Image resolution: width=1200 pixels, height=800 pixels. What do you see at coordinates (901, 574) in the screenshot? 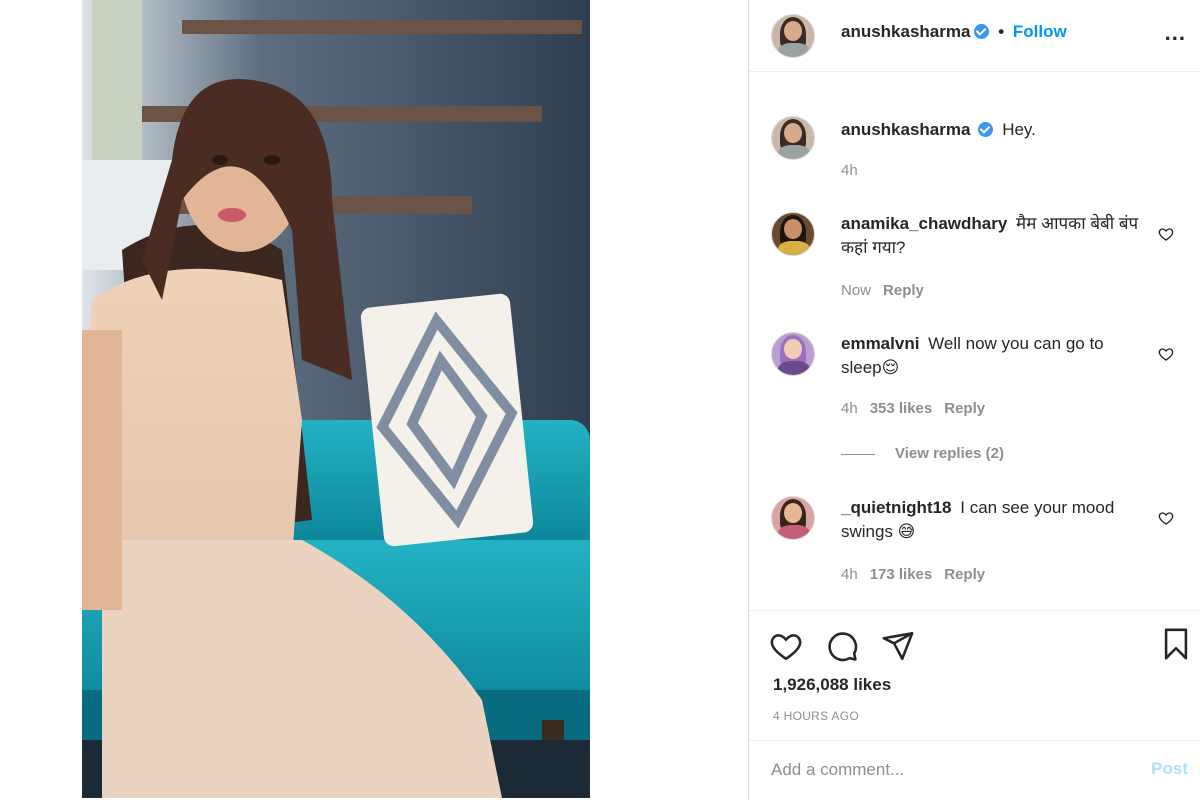
I see `comment-likes: 173 likes` at bounding box center [901, 574].